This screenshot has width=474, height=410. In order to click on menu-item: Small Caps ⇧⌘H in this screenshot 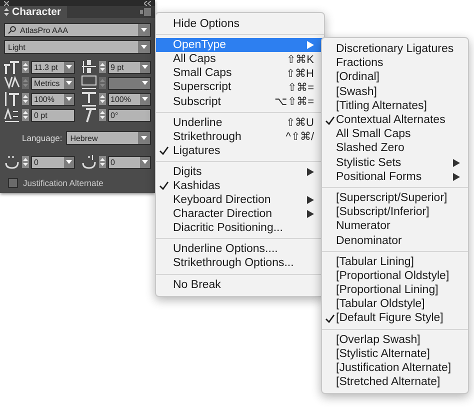, I will do `click(240, 73)`.